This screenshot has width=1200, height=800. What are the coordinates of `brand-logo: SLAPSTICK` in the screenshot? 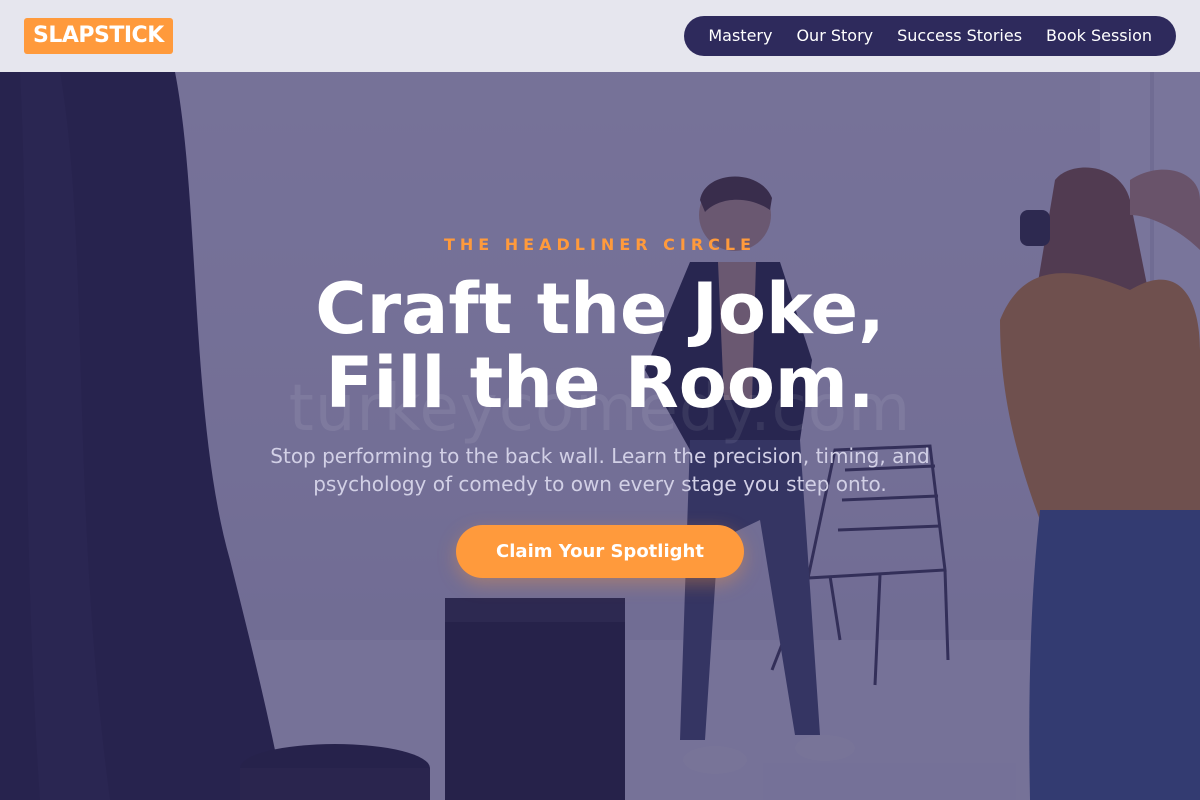 It's located at (98, 36).